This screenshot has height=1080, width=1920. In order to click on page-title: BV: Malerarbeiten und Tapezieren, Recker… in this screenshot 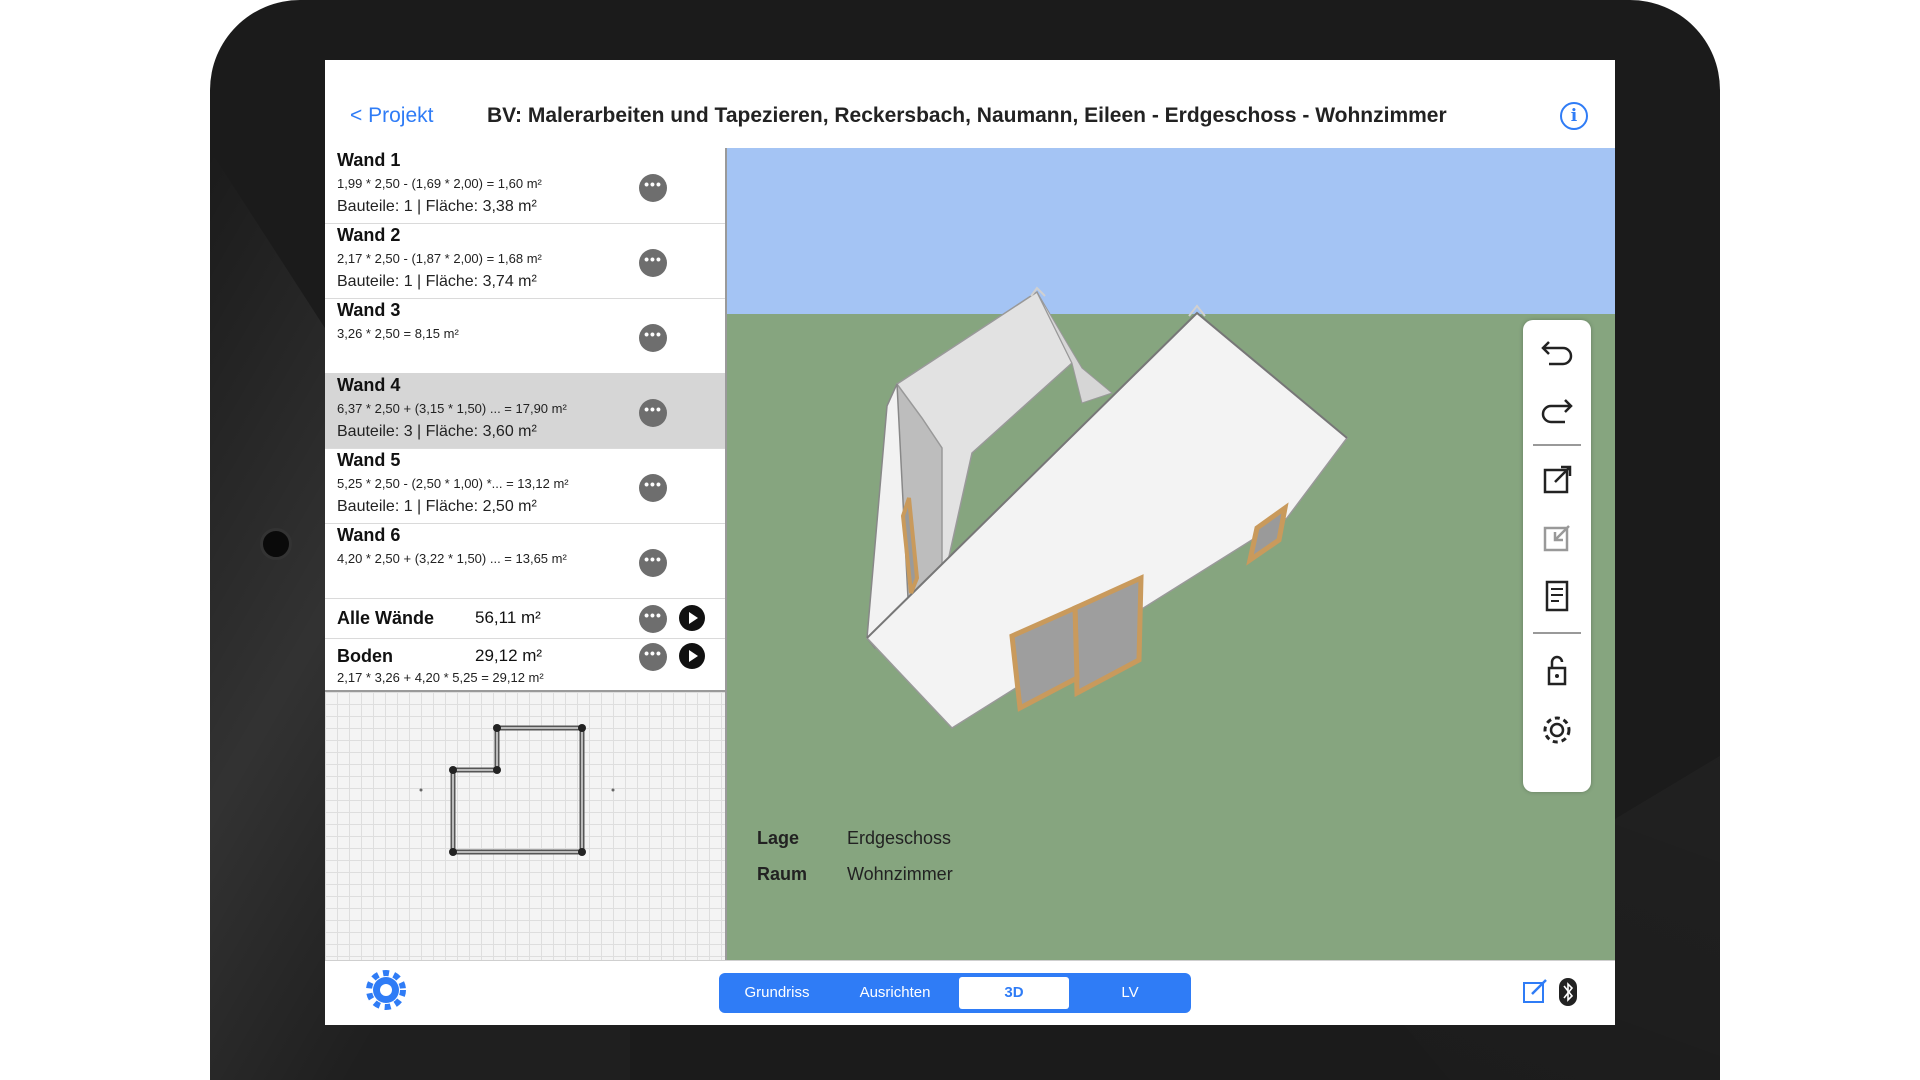, I will do `click(967, 115)`.